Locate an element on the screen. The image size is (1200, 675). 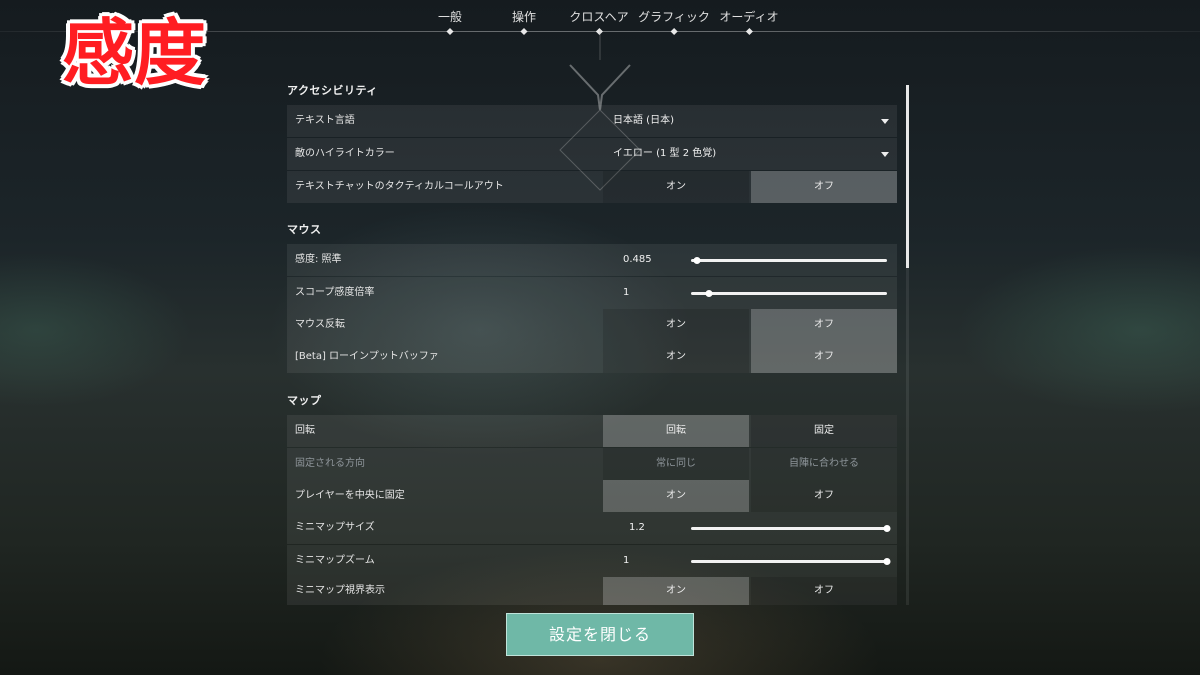
orientation-always-same-button: 常に同じ is located at coordinates (676, 464).